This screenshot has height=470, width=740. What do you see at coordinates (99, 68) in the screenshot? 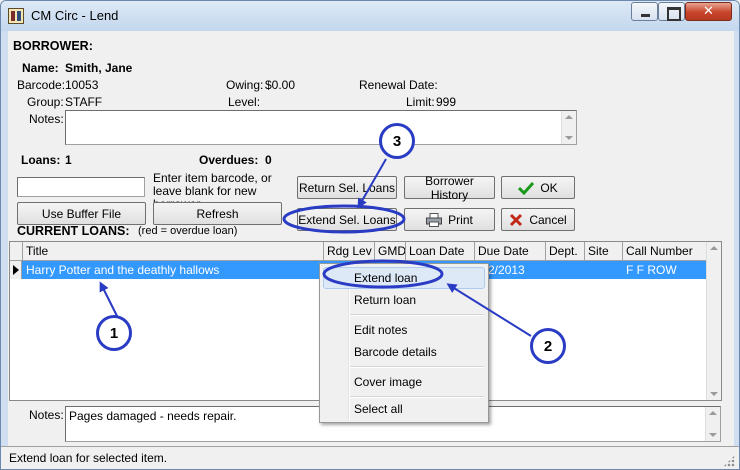
I see `name-value: Smith, Jane` at bounding box center [99, 68].